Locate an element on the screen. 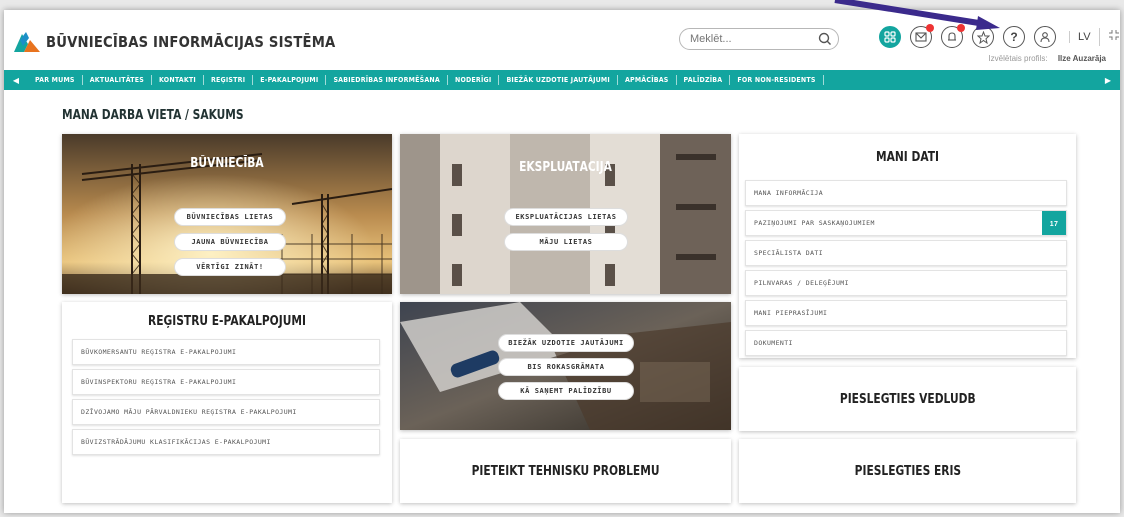  logo-icon is located at coordinates (27, 42).